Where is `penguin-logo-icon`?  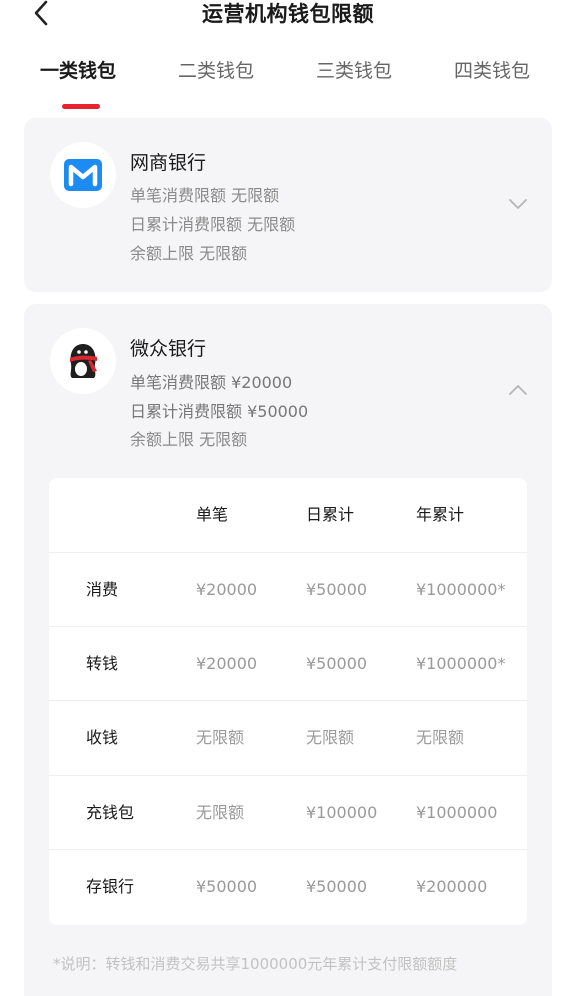 penguin-logo-icon is located at coordinates (83, 361).